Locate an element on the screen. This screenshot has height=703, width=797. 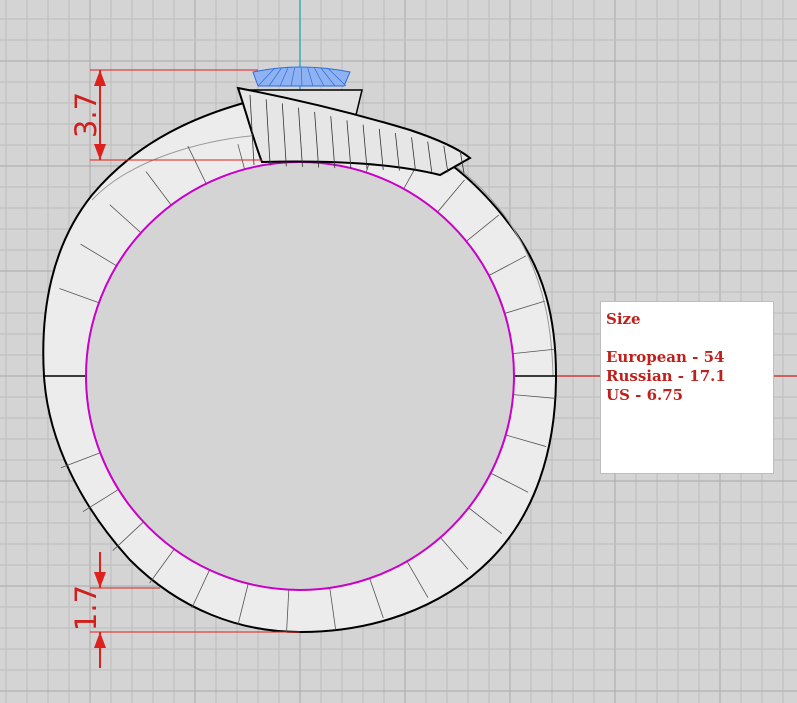
size-title: Size is located at coordinates (623, 319).